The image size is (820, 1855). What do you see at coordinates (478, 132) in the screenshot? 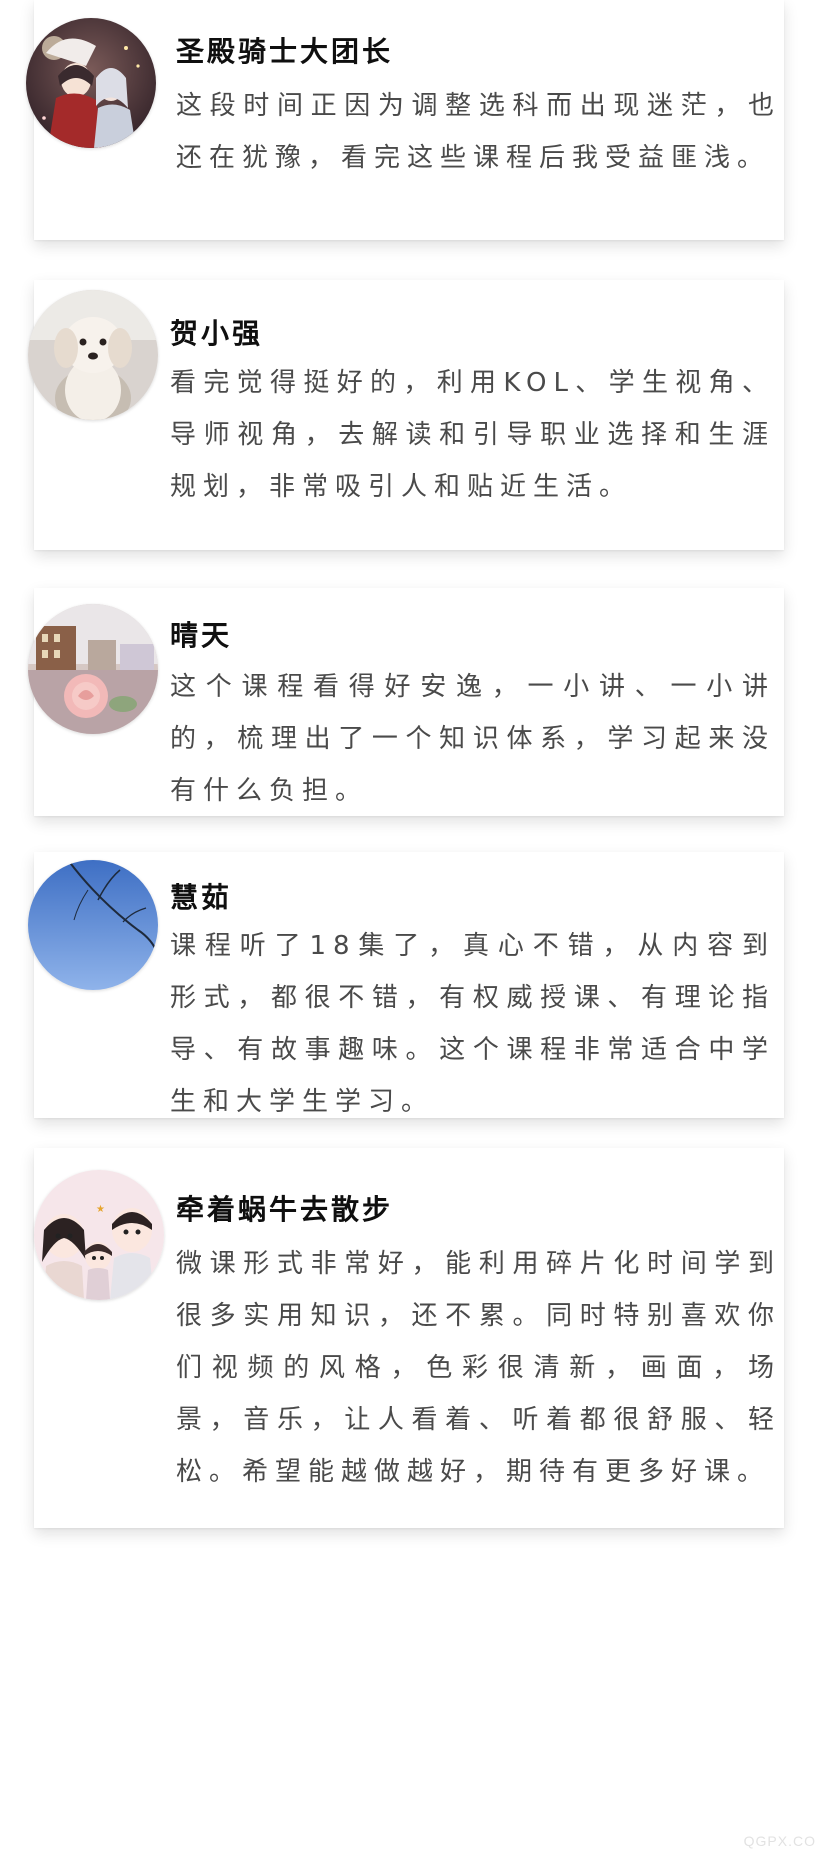
I see `review-comment: 这段时间正因为调整选科而出现迷茫，也还在犹豫，看完这些课程后我受益匪浅。` at bounding box center [478, 132].